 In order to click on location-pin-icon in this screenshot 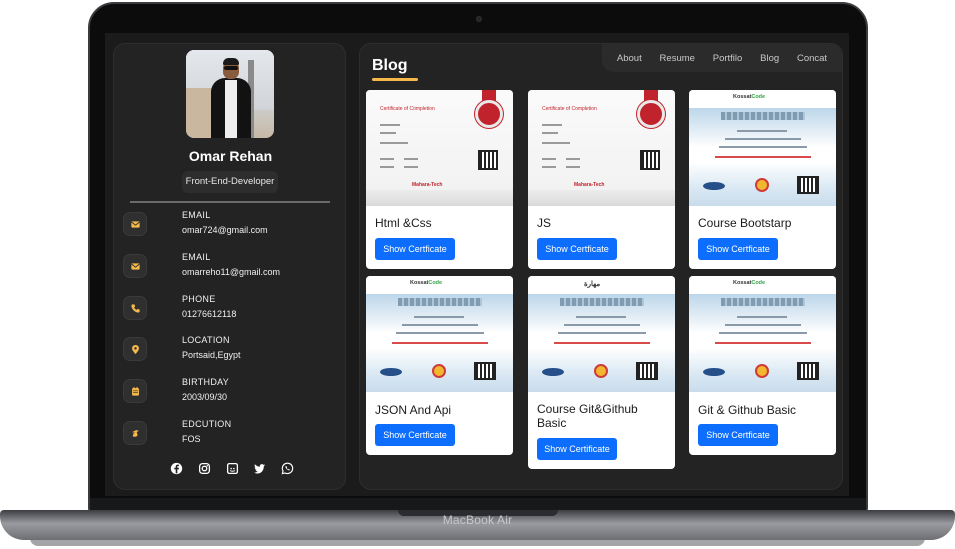, I will do `click(135, 349)`.